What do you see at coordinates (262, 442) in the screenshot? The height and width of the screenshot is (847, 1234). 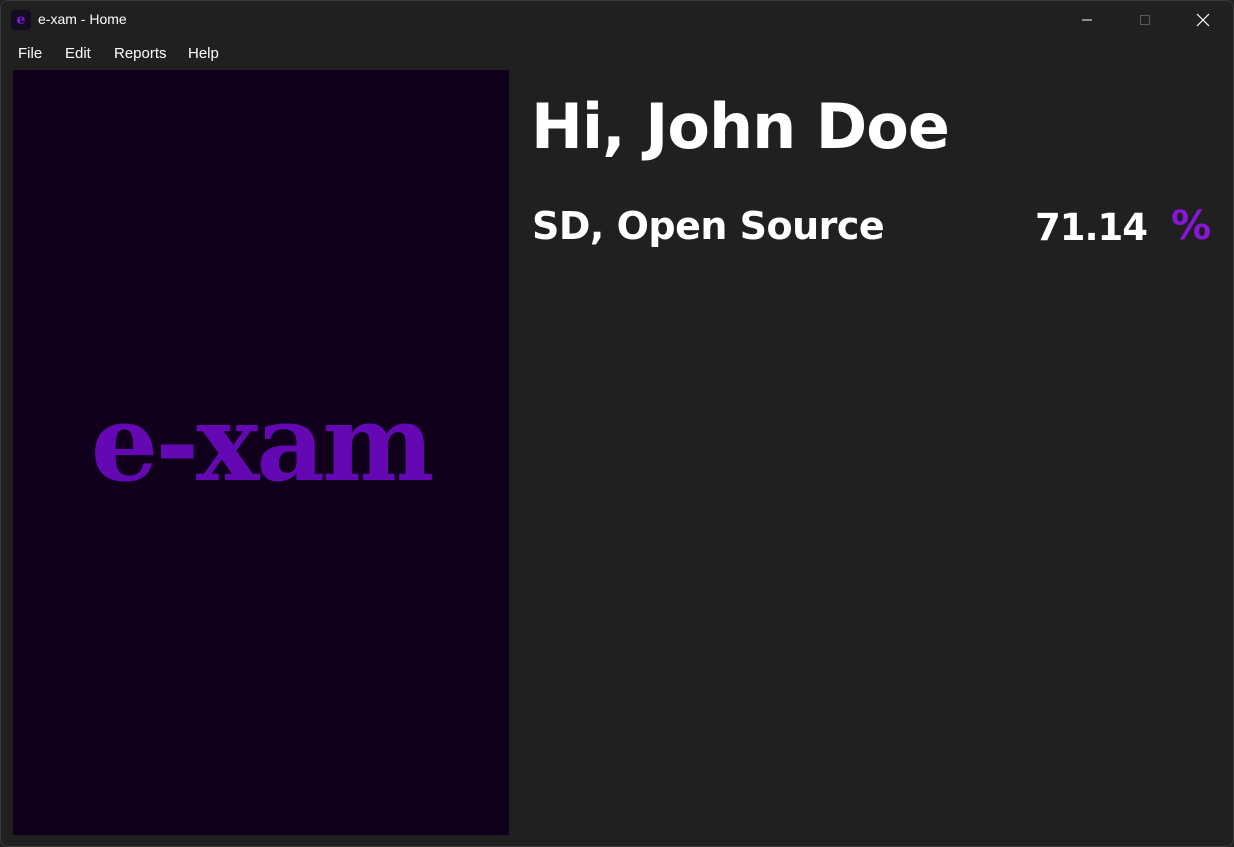 I see `app-logo: e-xam` at bounding box center [262, 442].